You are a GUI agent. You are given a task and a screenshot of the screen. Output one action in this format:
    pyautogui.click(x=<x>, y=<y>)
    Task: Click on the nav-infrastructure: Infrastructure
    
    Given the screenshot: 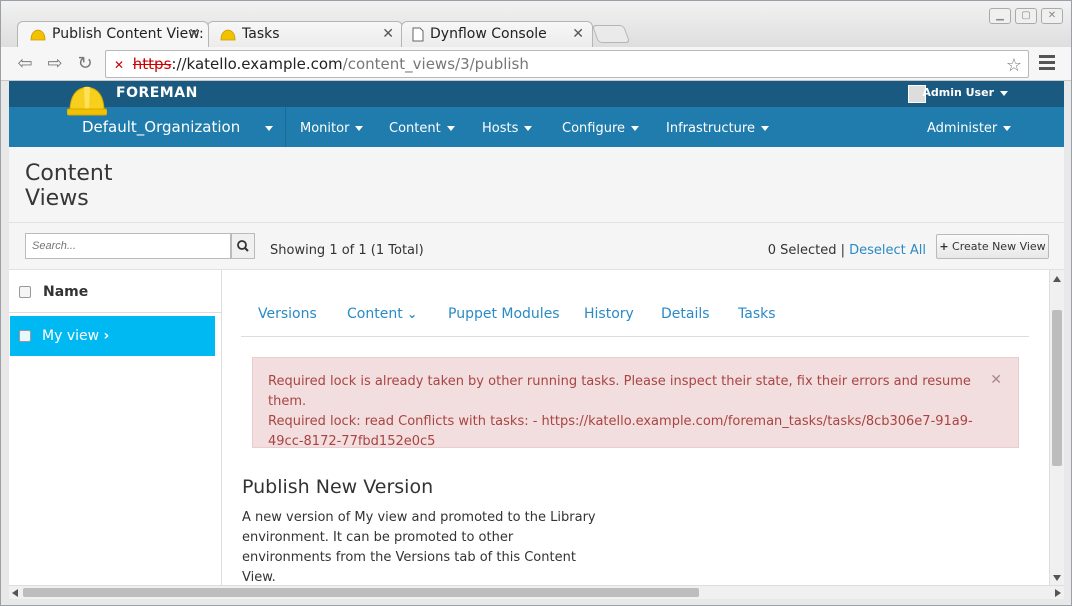 What is the action you would take?
    pyautogui.click(x=717, y=128)
    